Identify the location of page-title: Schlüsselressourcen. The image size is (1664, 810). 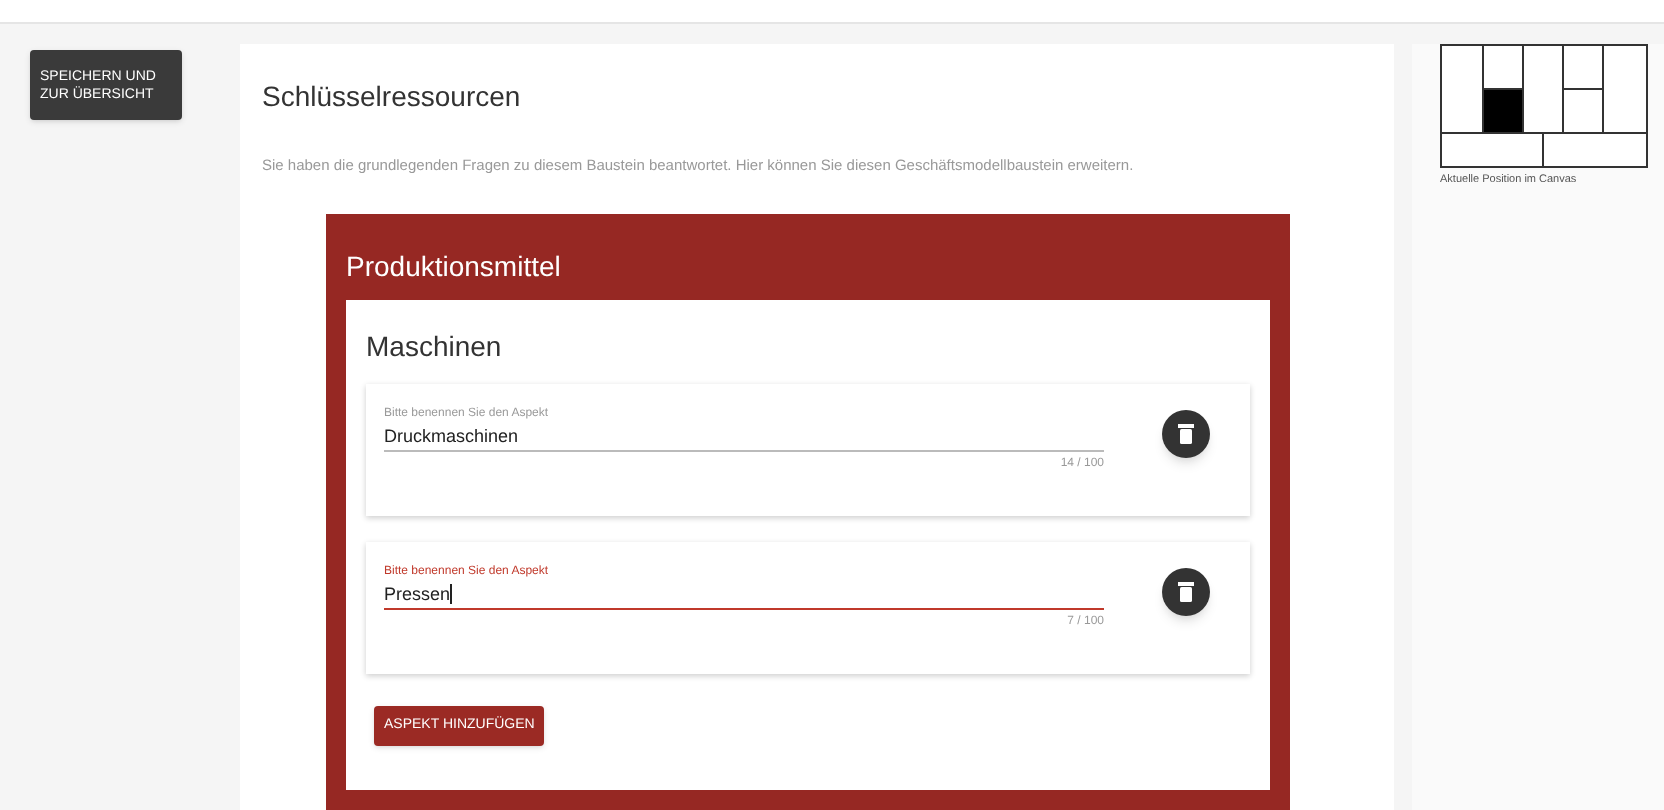
(392, 97).